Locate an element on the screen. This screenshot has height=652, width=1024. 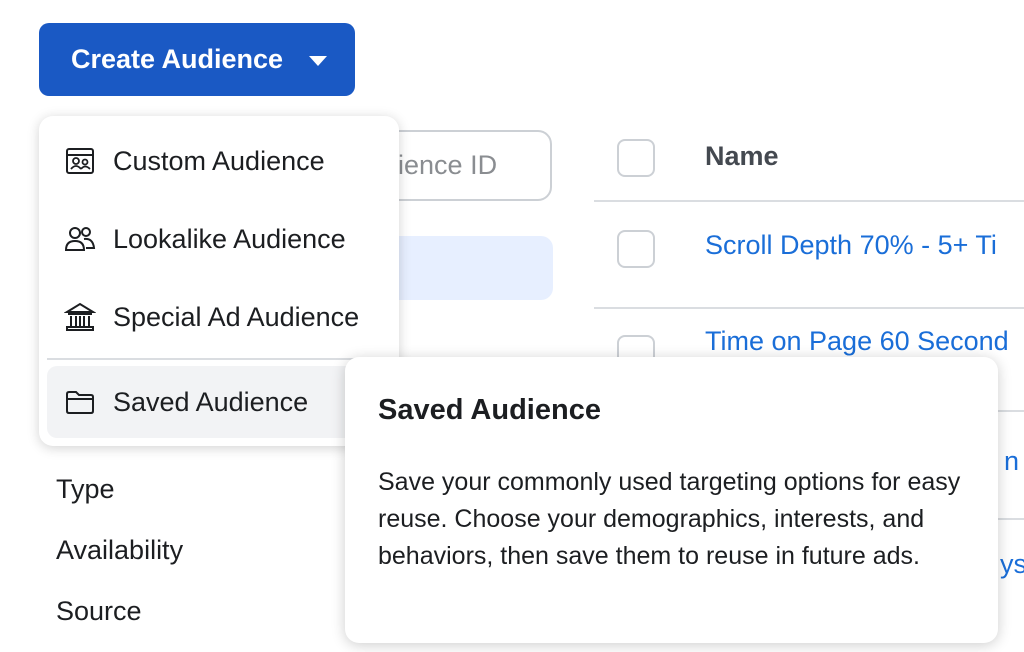
create-audience-button: Create Audience is located at coordinates (197, 59).